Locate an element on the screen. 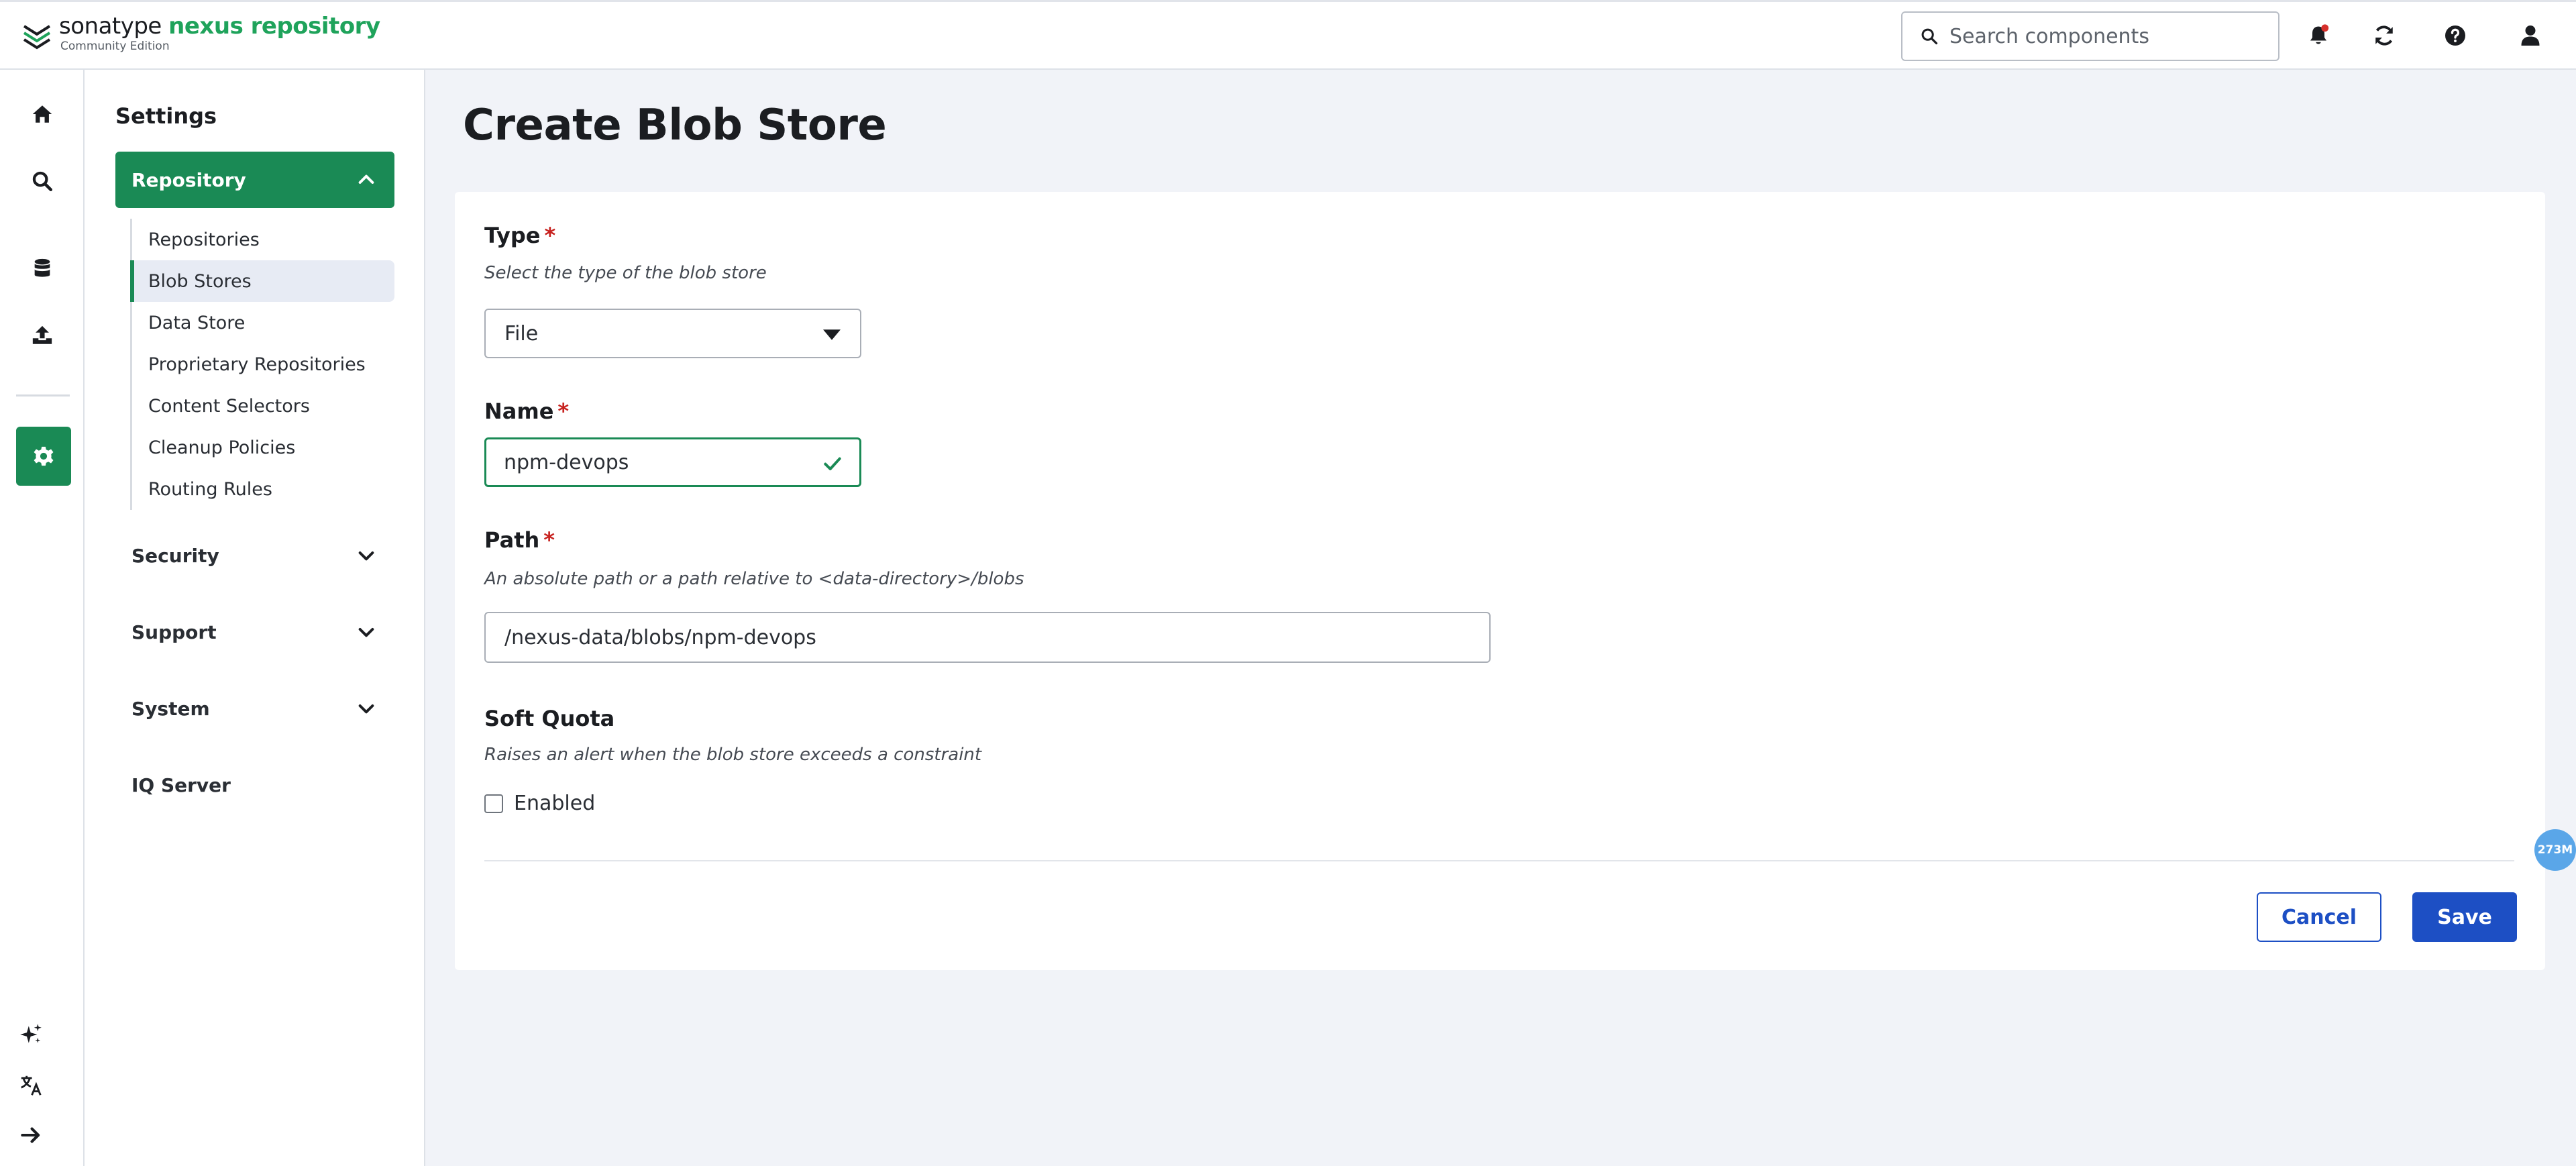 This screenshot has height=1166, width=2576. sidenav-item-label: Blob Stores is located at coordinates (200, 281).